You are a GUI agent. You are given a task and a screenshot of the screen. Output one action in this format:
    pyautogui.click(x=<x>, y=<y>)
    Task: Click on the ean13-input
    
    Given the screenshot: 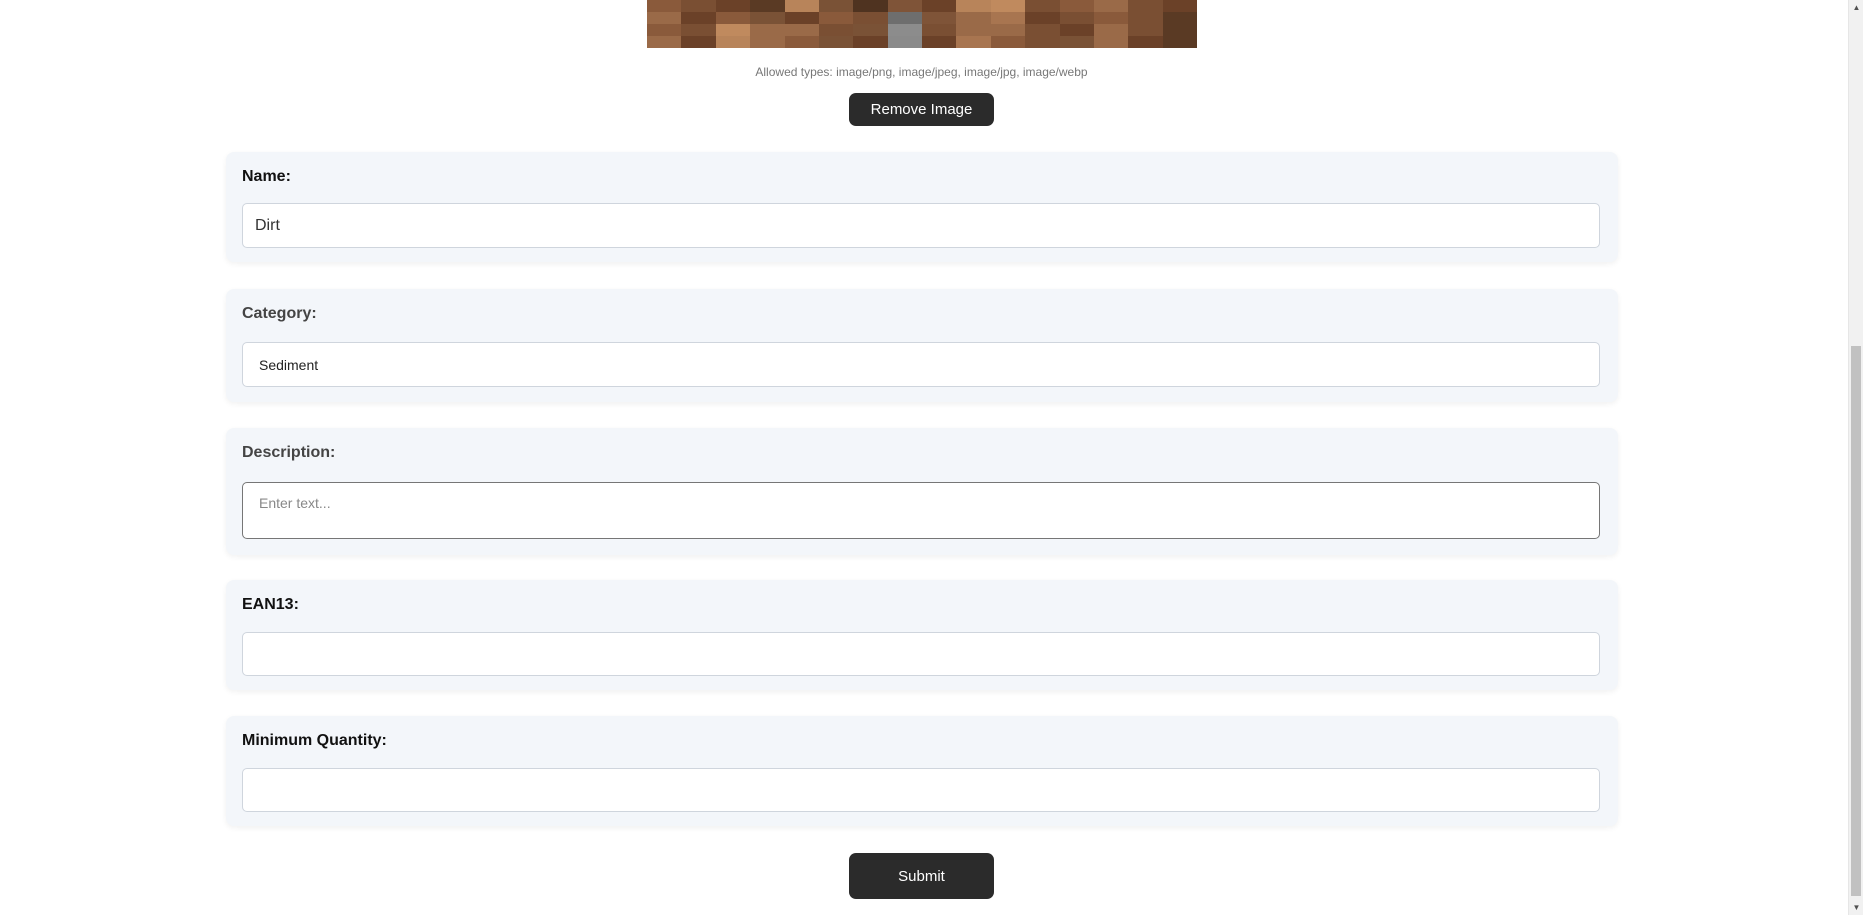 What is the action you would take?
    pyautogui.click(x=921, y=654)
    